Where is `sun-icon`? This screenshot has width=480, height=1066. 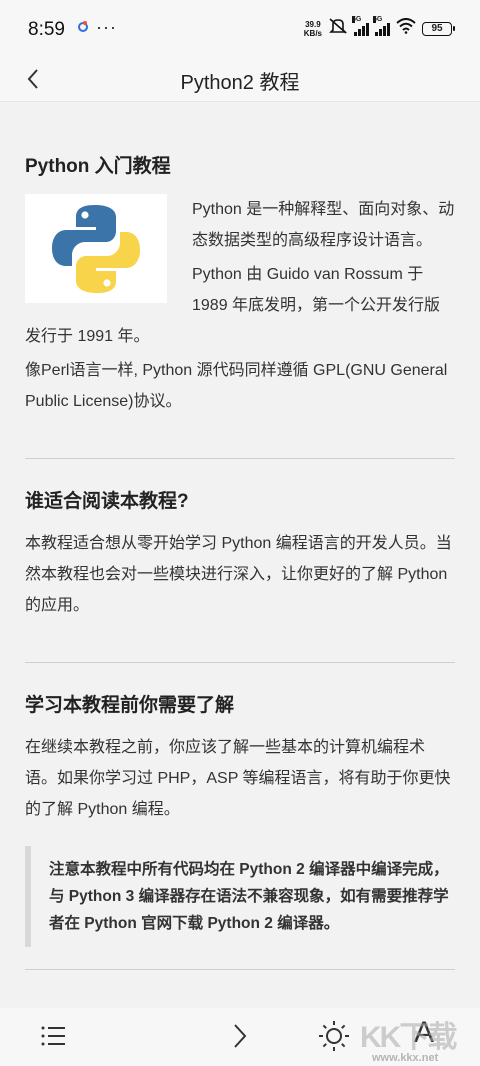 sun-icon is located at coordinates (334, 1036).